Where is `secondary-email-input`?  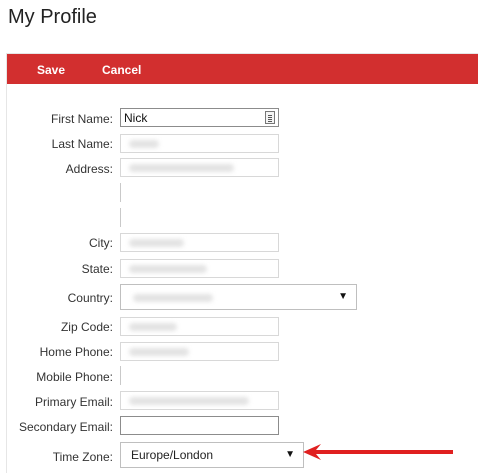 secondary-email-input is located at coordinates (199, 425).